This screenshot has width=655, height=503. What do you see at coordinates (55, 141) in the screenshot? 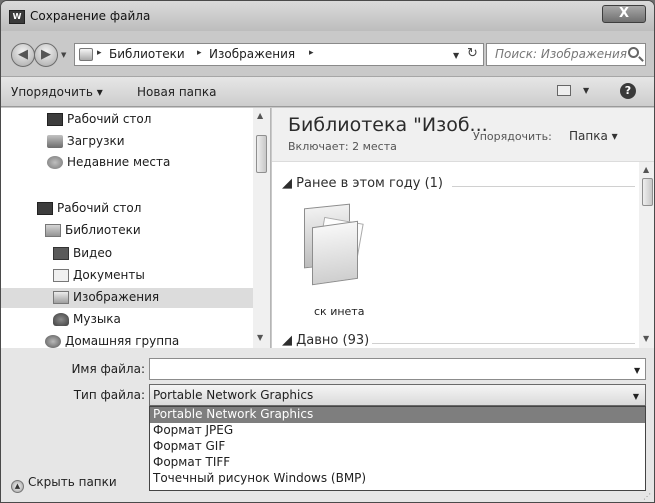
I see `downloads-icon` at bounding box center [55, 141].